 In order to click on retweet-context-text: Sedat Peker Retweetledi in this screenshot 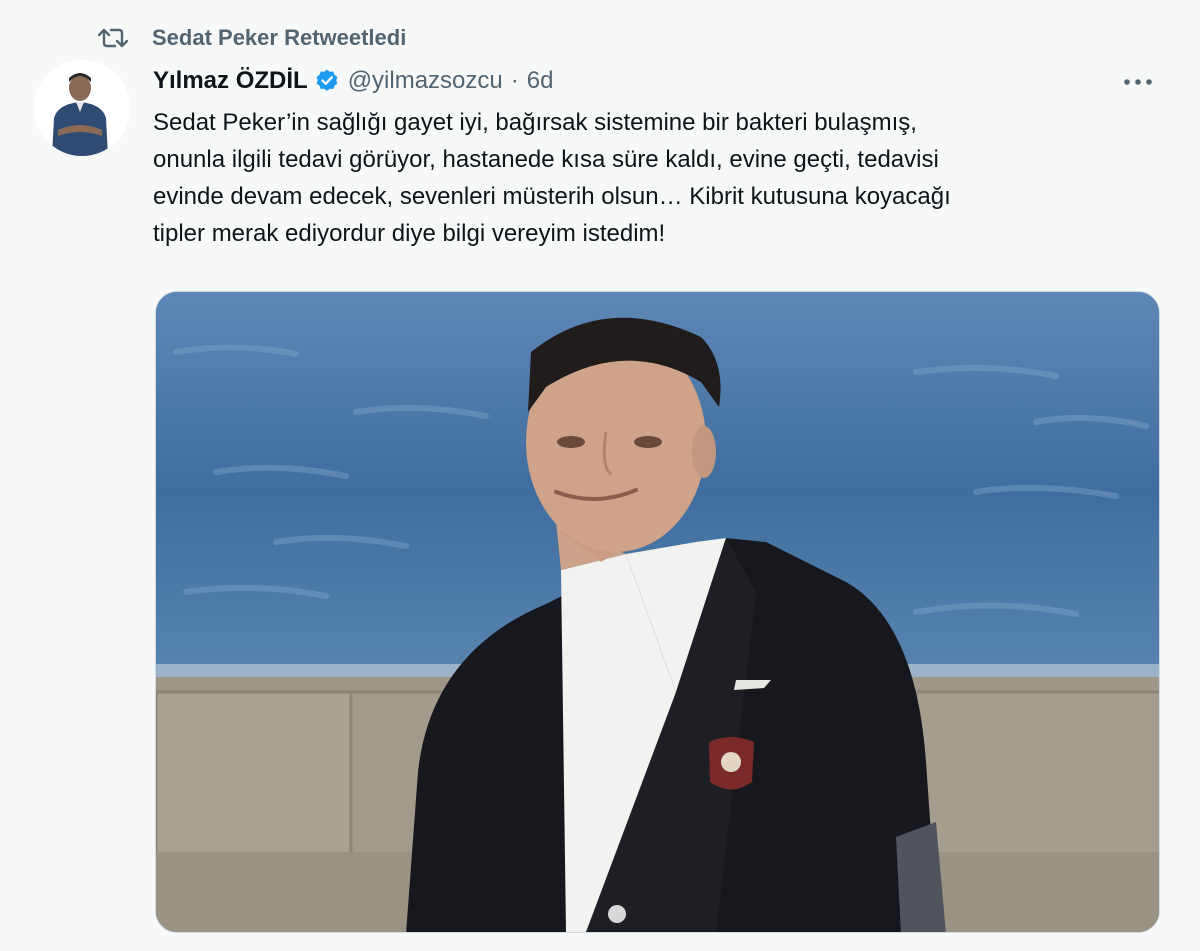, I will do `click(279, 38)`.